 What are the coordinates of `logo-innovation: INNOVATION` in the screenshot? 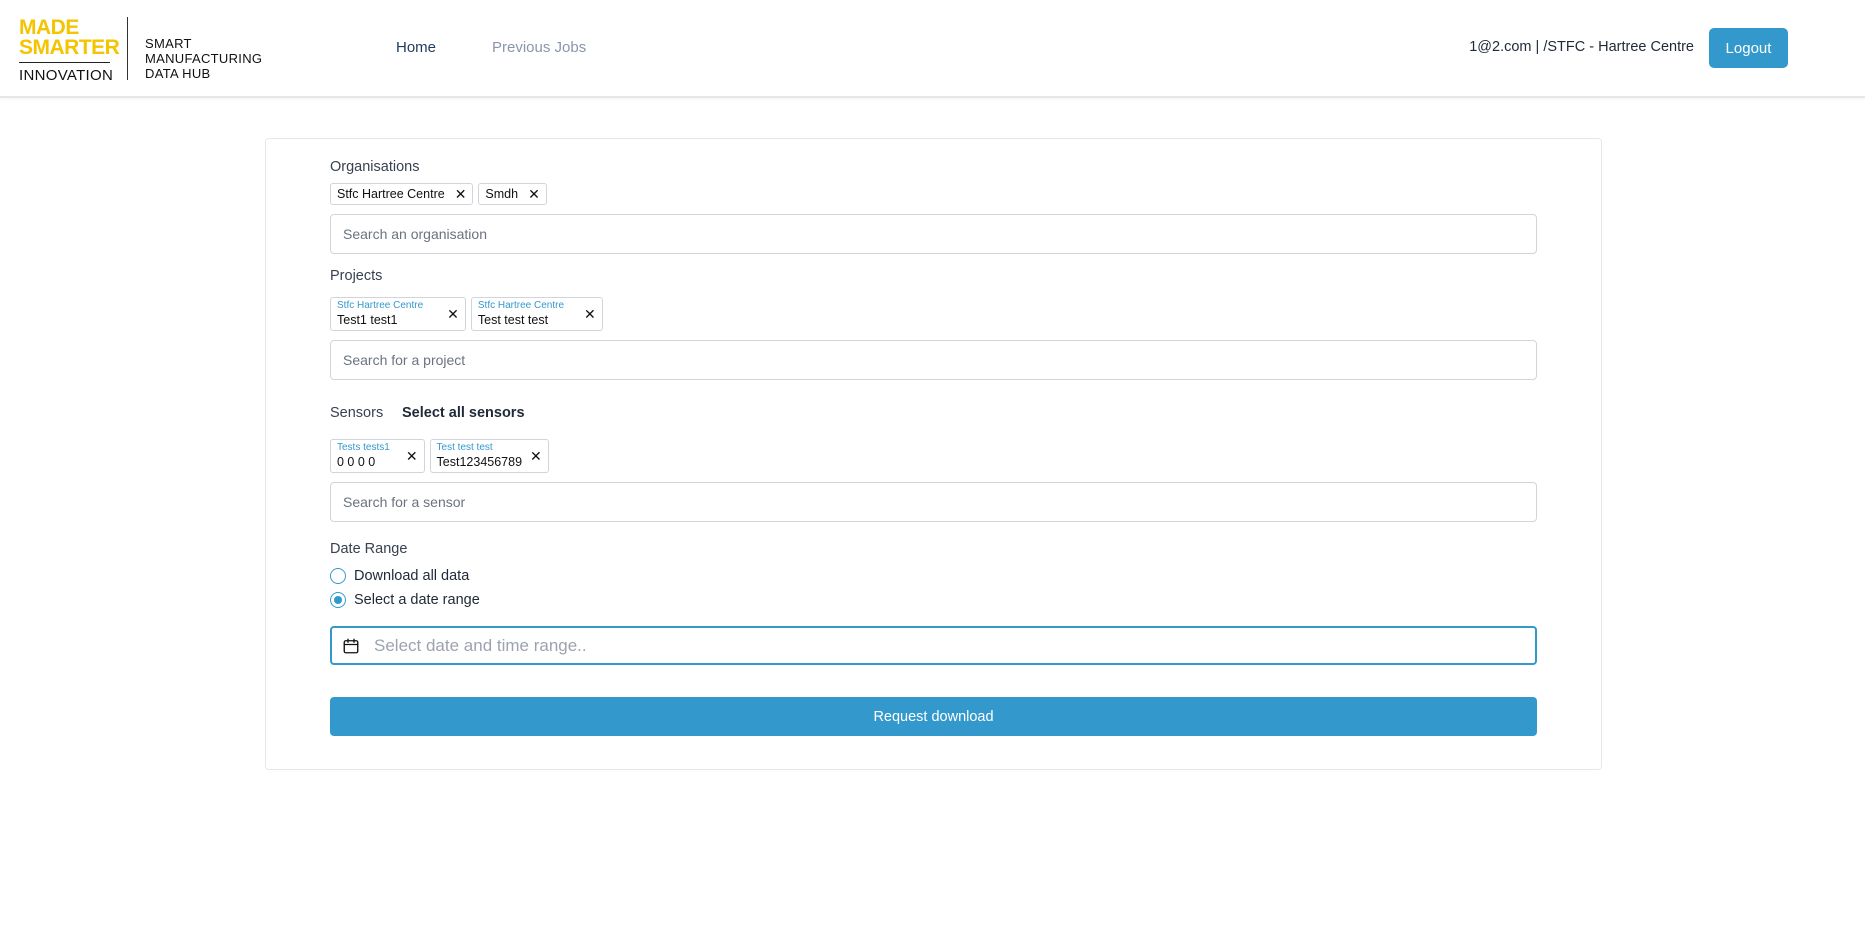 It's located at (66, 75).